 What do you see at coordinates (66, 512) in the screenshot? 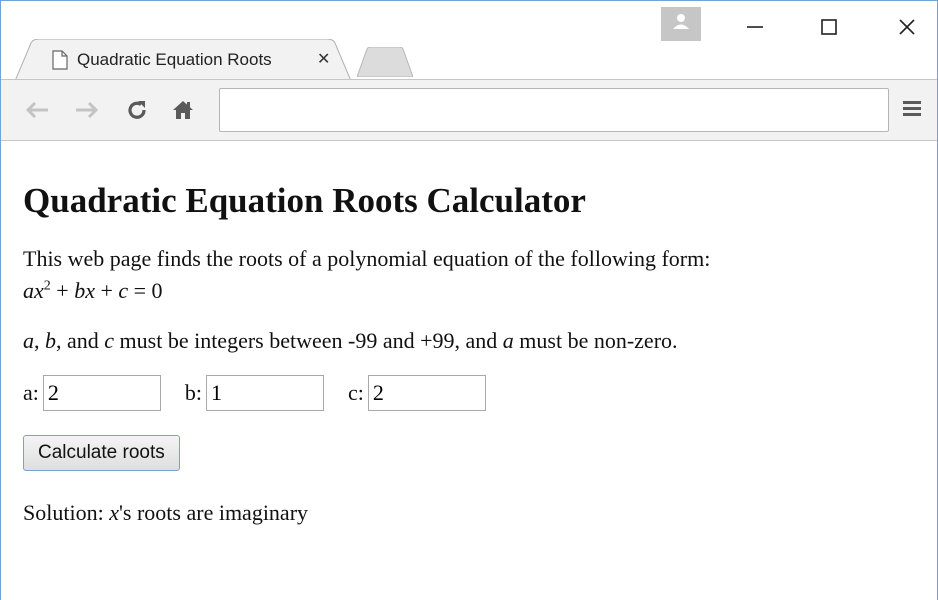
I see `solution-prefix: Solution:` at bounding box center [66, 512].